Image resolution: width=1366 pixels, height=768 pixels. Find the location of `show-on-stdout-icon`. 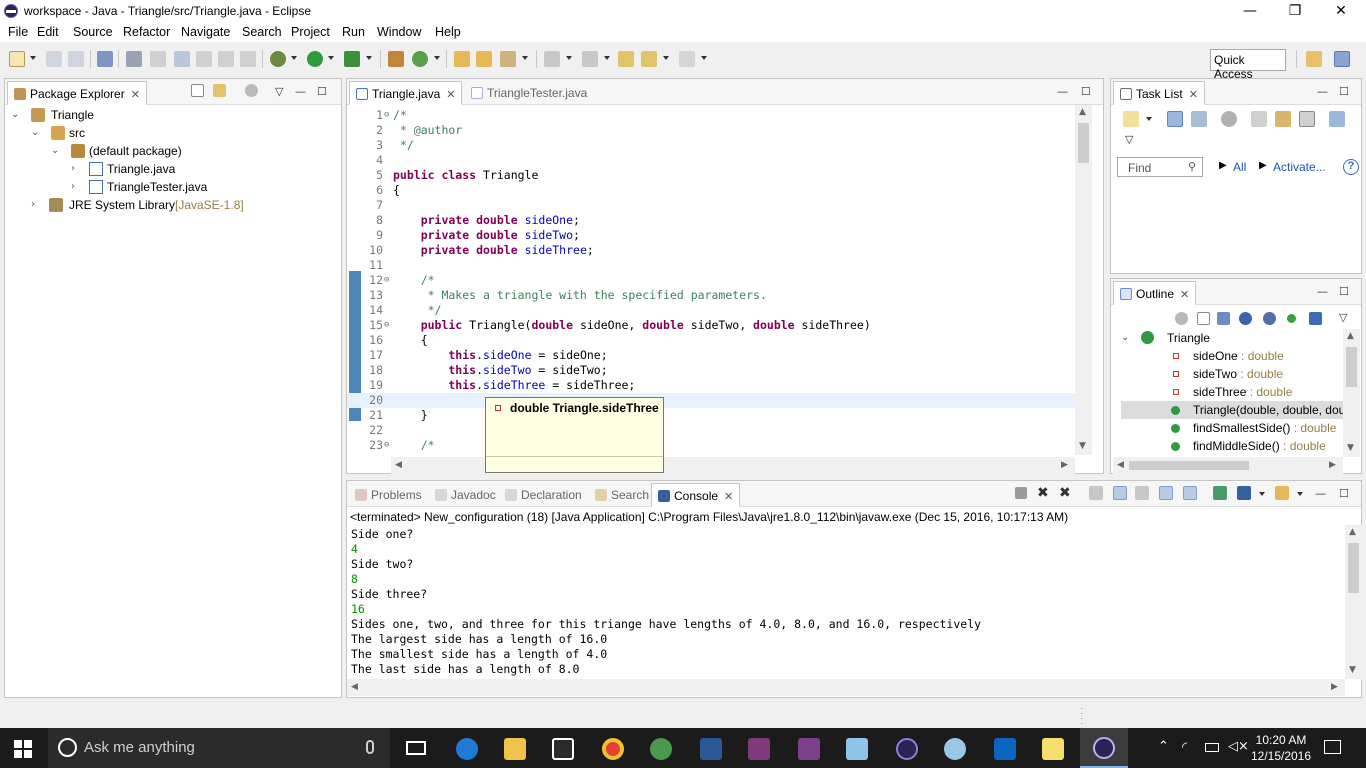

show-on-stdout-icon is located at coordinates (1166, 493).